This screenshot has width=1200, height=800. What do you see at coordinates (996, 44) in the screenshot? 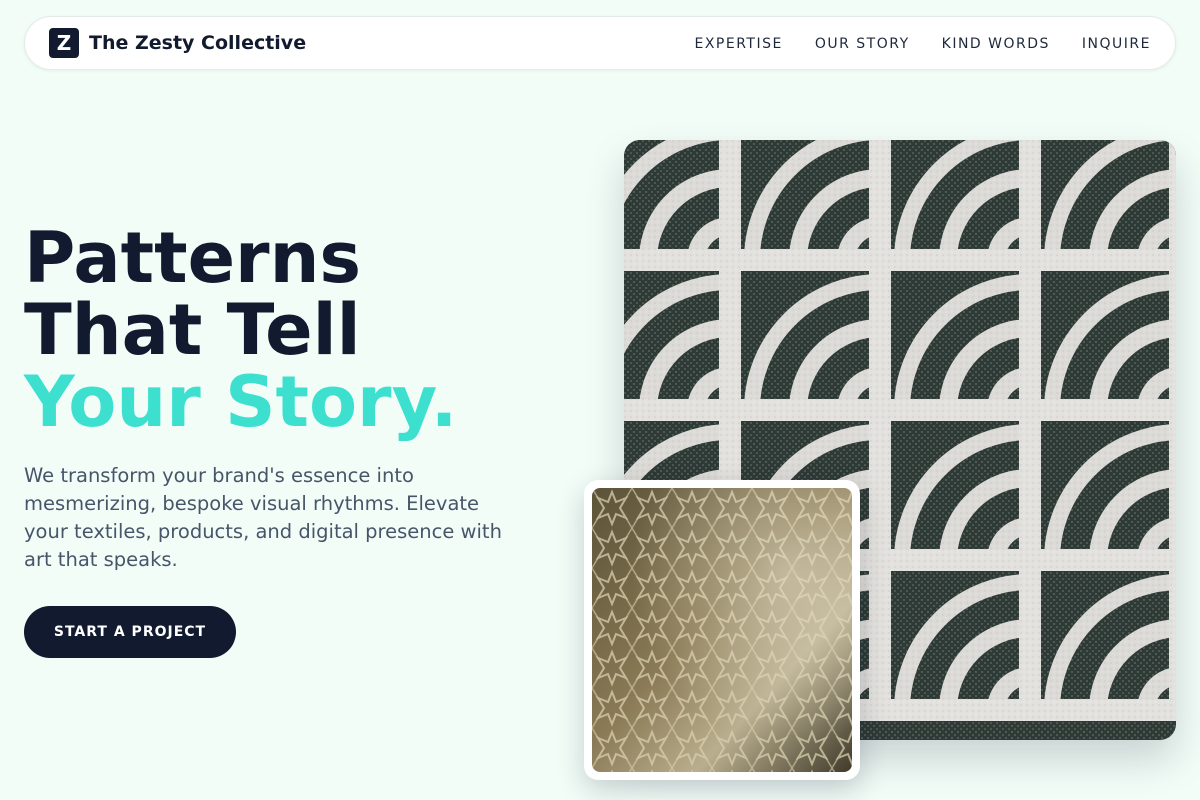
I see `nav-link-kind-words: KIND WORDS` at bounding box center [996, 44].